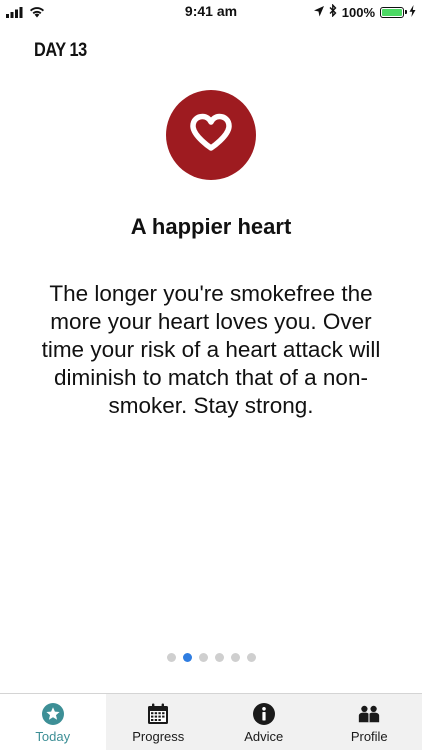 The image size is (422, 750). What do you see at coordinates (333, 11) in the screenshot?
I see `bluetooth-icon` at bounding box center [333, 11].